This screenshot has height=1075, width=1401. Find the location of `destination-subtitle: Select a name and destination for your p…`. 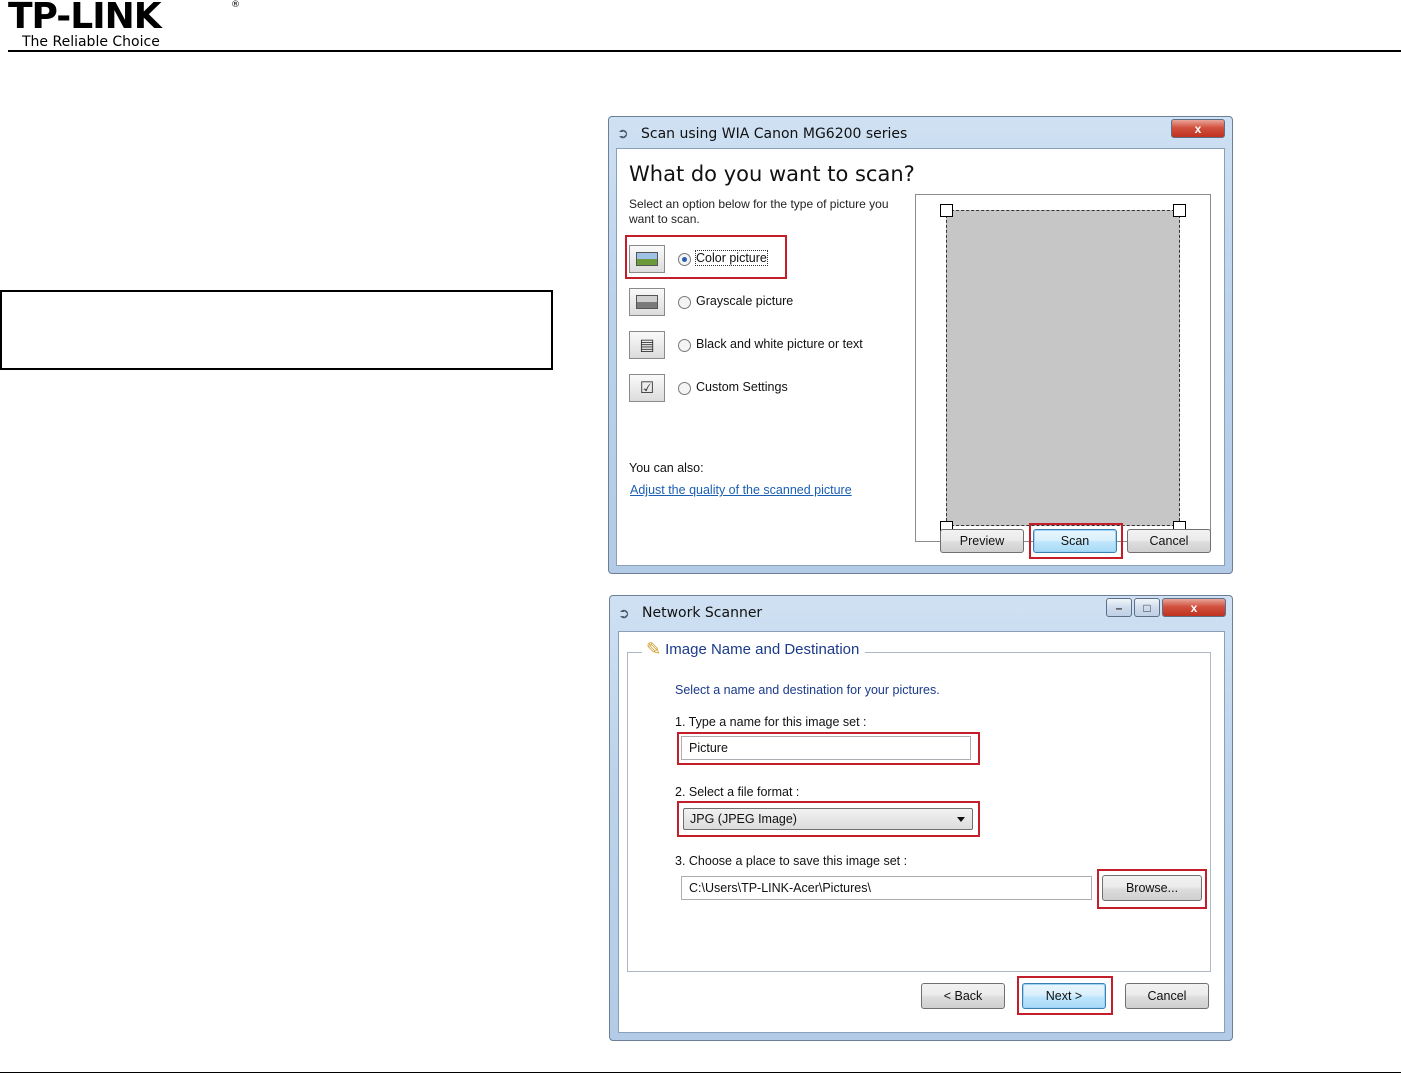

destination-subtitle: Select a name and destination for your p… is located at coordinates (807, 690).